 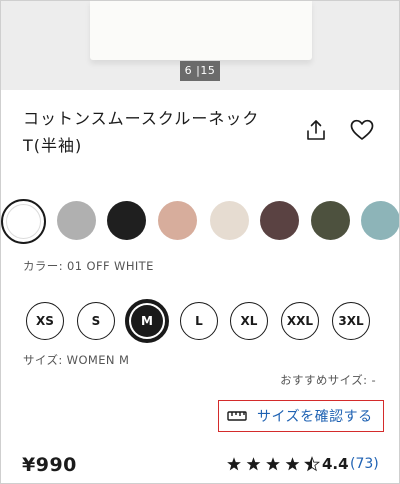 I want to click on rating-stars, so click(x=273, y=464).